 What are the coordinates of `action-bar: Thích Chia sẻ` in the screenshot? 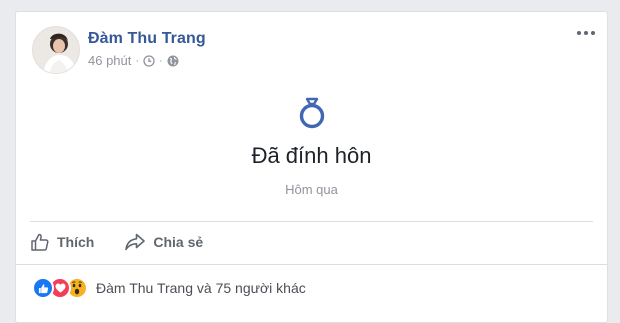 It's located at (116, 242).